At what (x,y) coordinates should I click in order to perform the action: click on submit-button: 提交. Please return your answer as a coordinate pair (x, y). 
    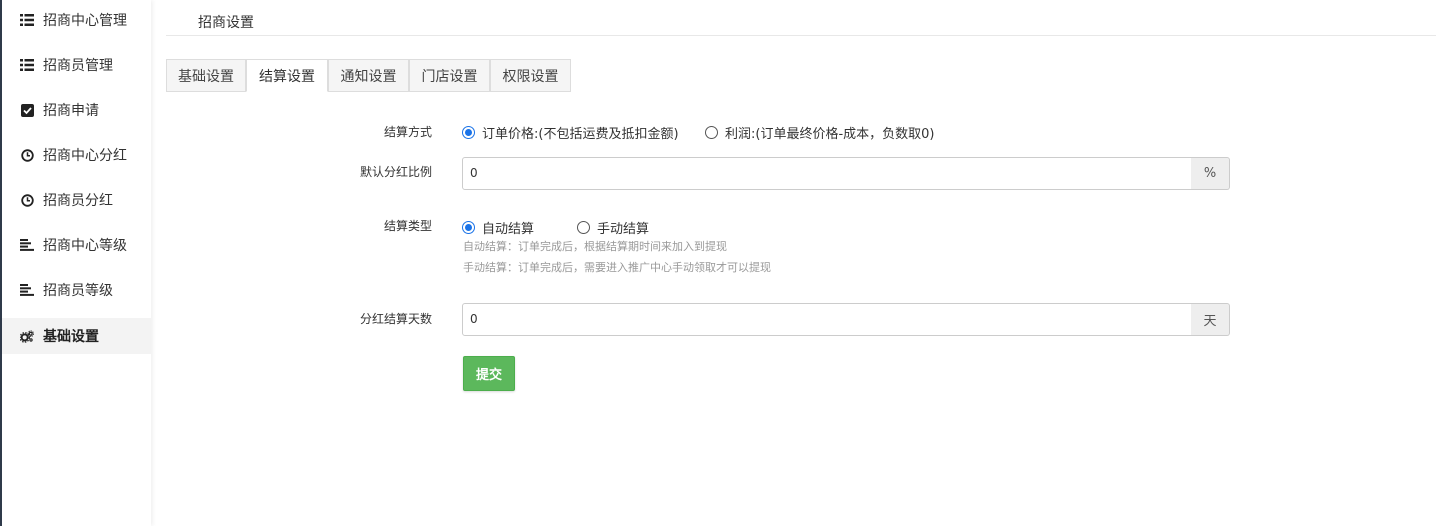
    Looking at the image, I should click on (489, 373).